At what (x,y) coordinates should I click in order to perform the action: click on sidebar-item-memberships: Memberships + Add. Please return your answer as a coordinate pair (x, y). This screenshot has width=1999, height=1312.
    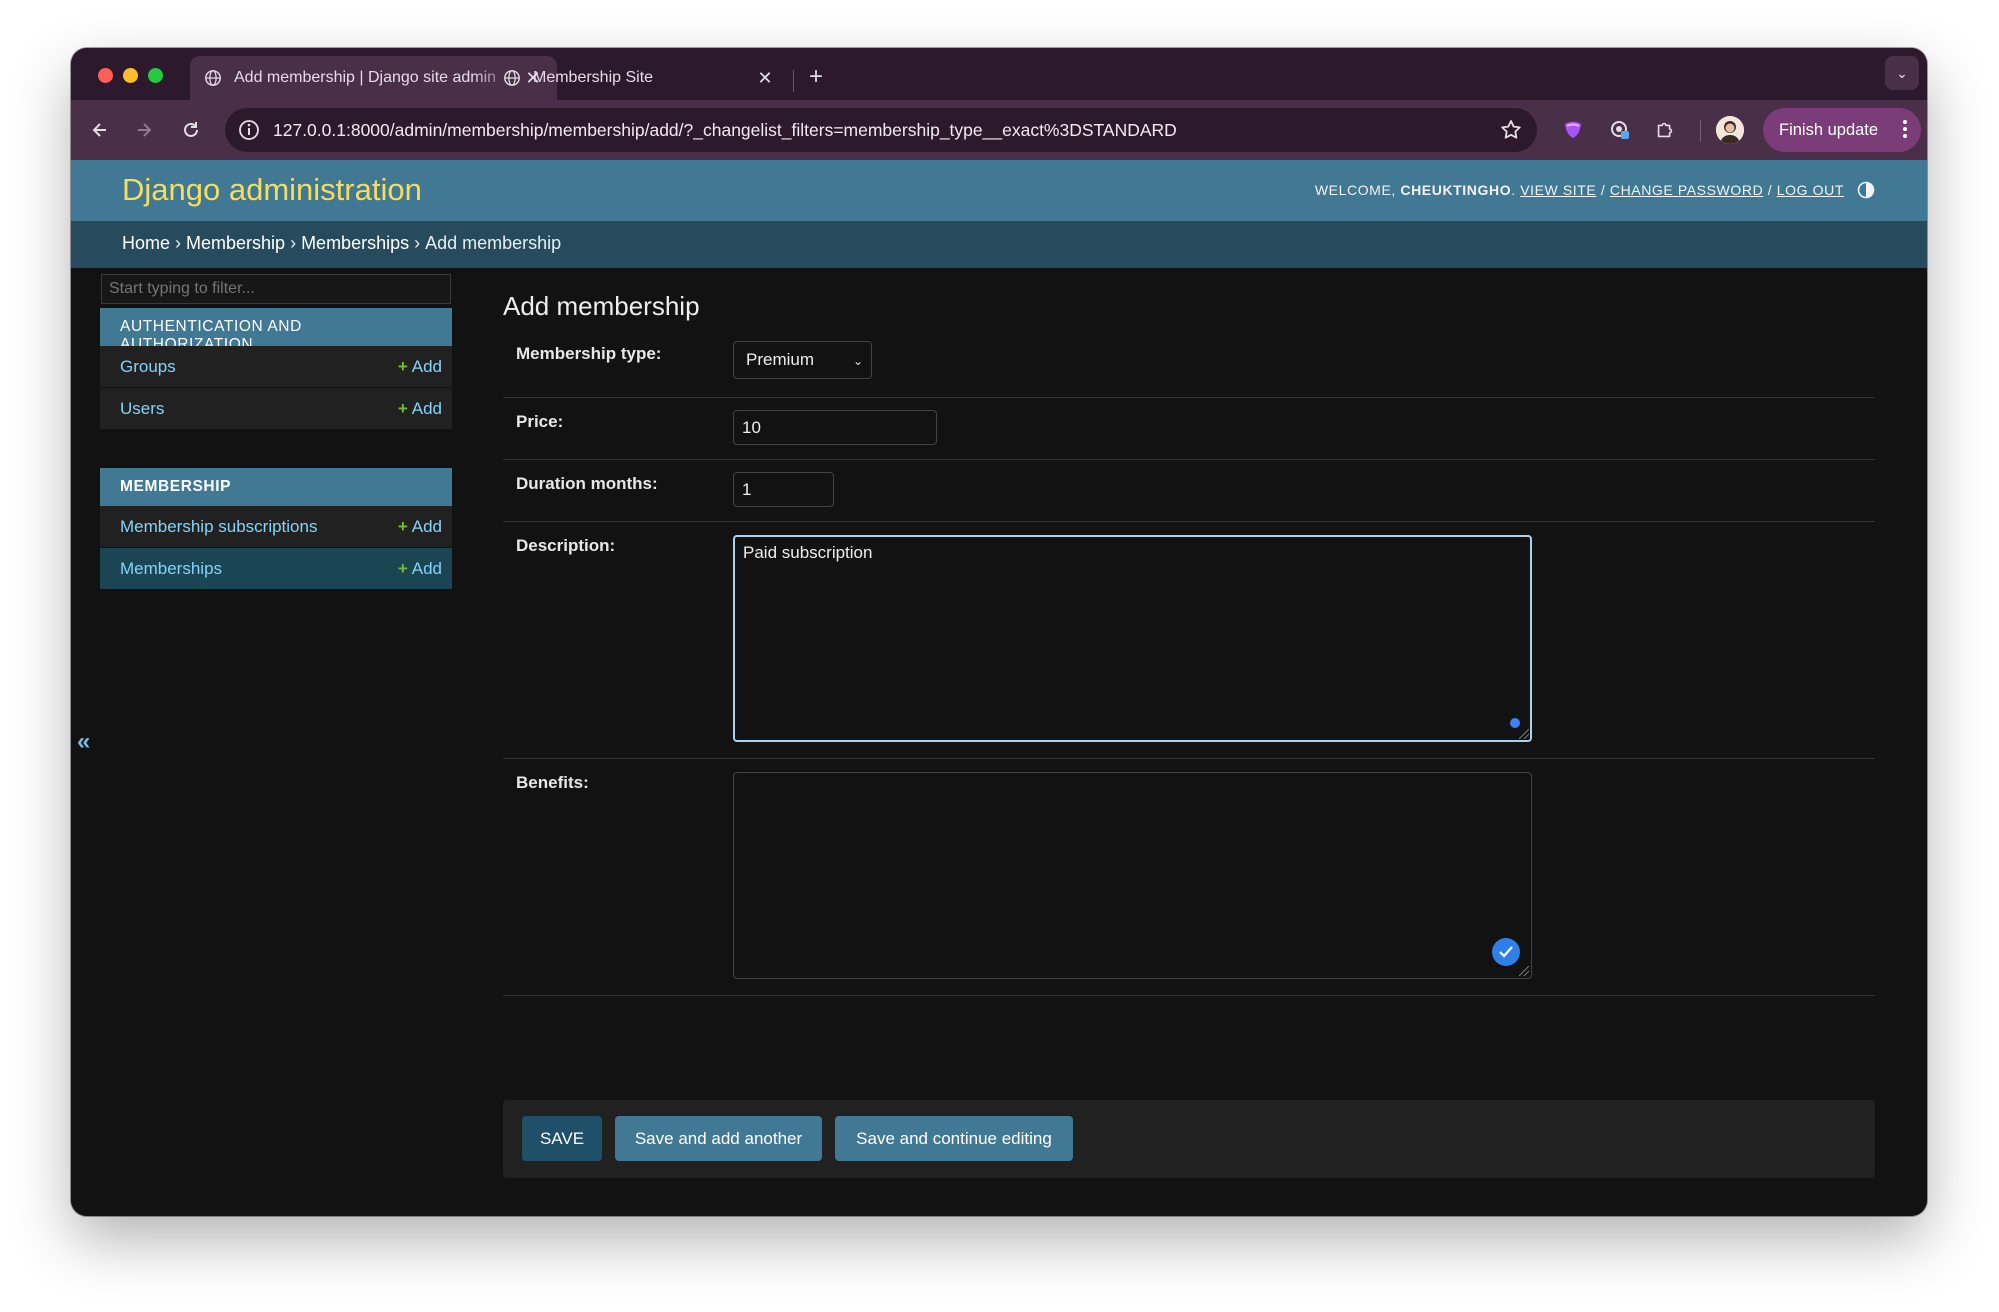
    Looking at the image, I should click on (276, 569).